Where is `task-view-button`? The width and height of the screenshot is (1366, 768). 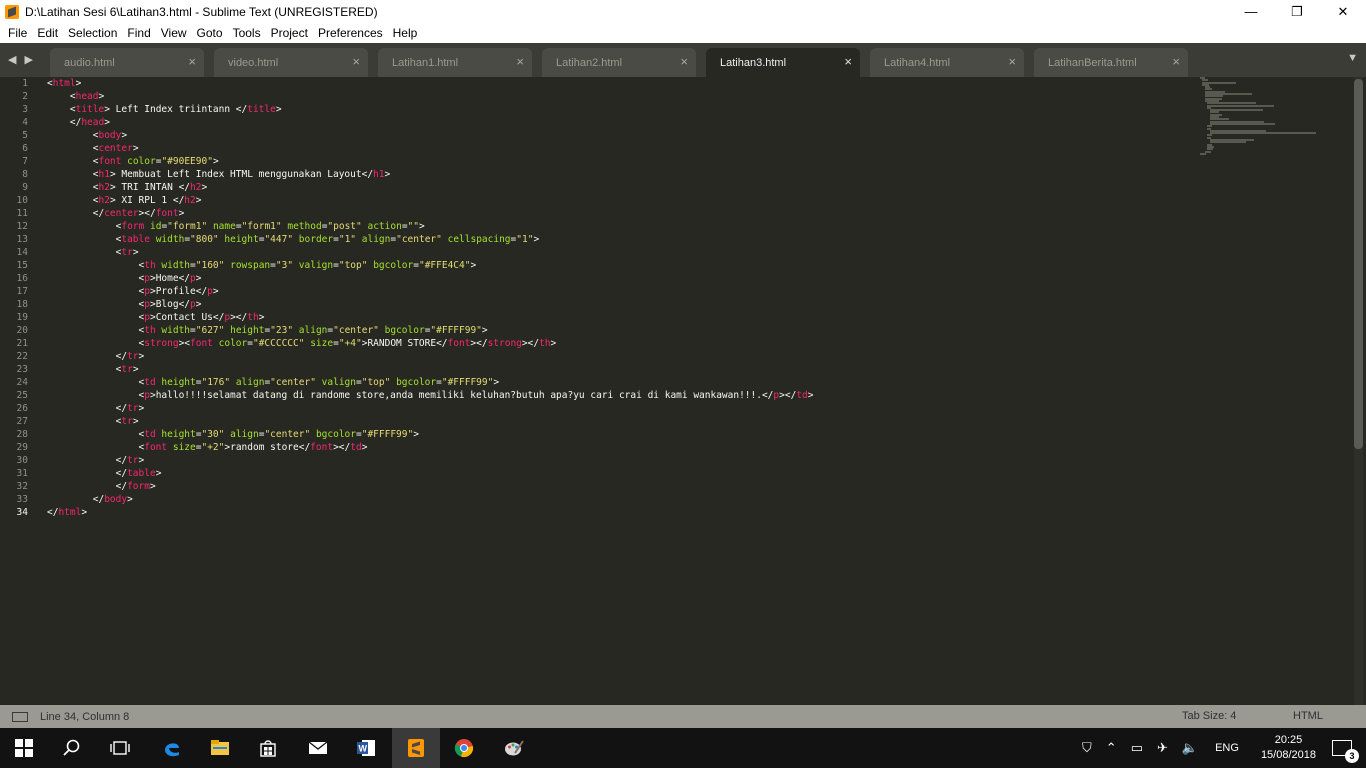 task-view-button is located at coordinates (120, 748).